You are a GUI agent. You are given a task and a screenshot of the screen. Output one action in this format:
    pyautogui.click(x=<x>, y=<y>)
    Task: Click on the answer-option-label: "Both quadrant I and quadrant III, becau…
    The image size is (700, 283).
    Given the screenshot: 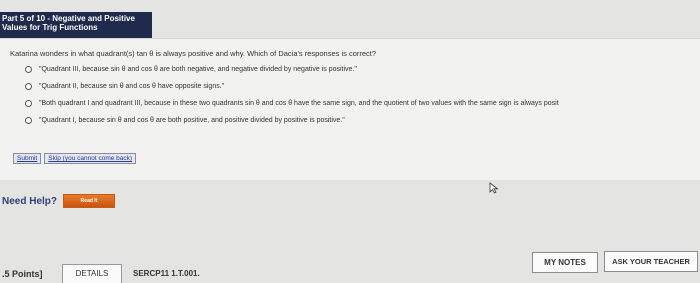 What is the action you would take?
    pyautogui.click(x=299, y=103)
    